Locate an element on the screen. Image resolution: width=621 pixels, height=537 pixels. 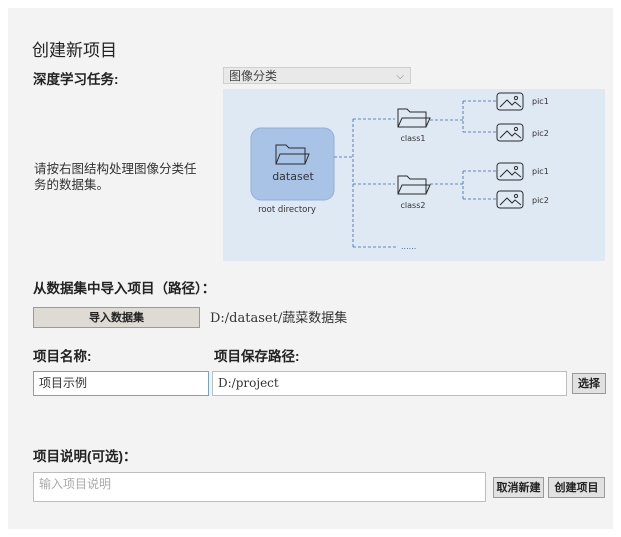
task-label: 深度学习任务: is located at coordinates (76, 79).